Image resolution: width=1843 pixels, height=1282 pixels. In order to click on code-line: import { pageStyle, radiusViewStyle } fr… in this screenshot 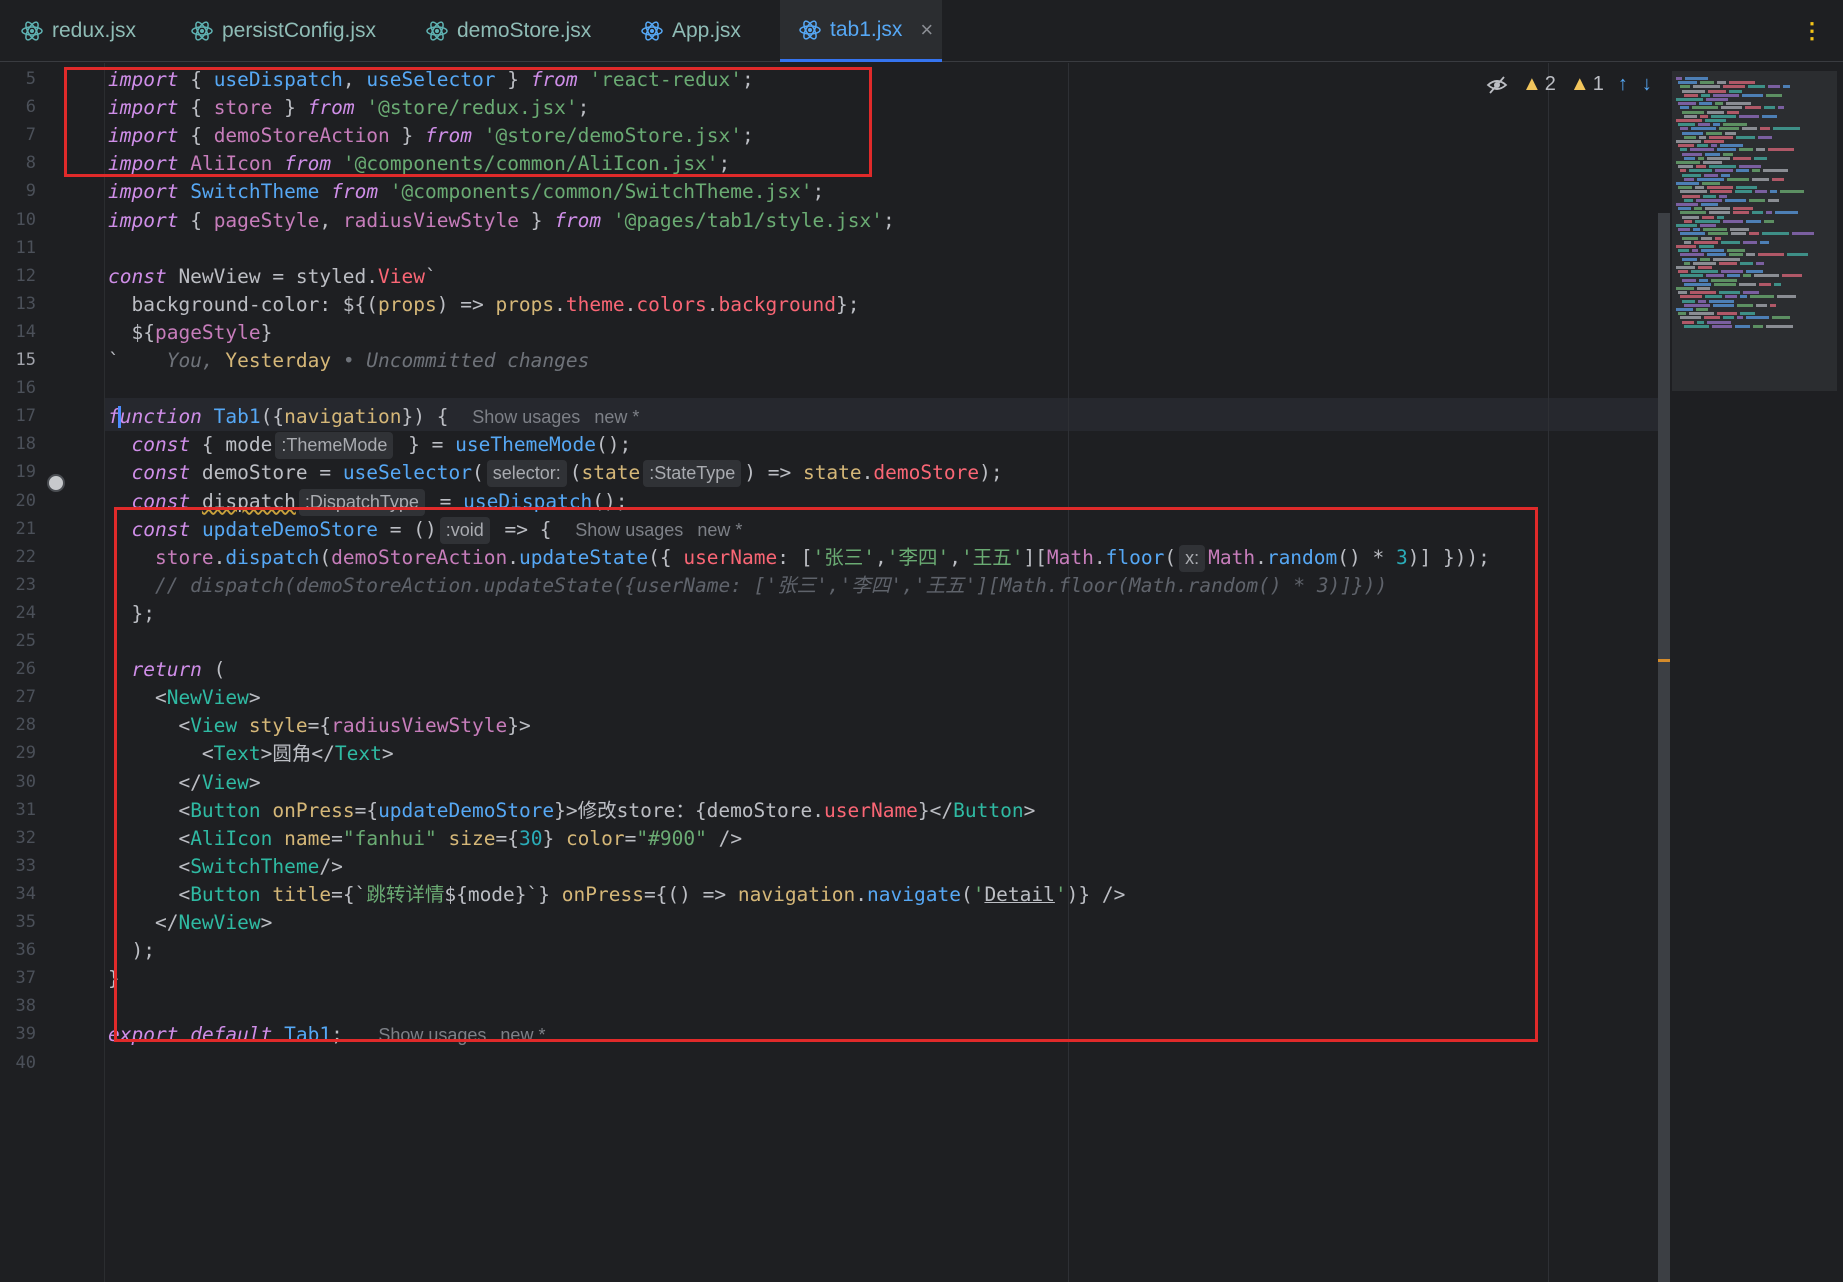, I will do `click(501, 220)`.